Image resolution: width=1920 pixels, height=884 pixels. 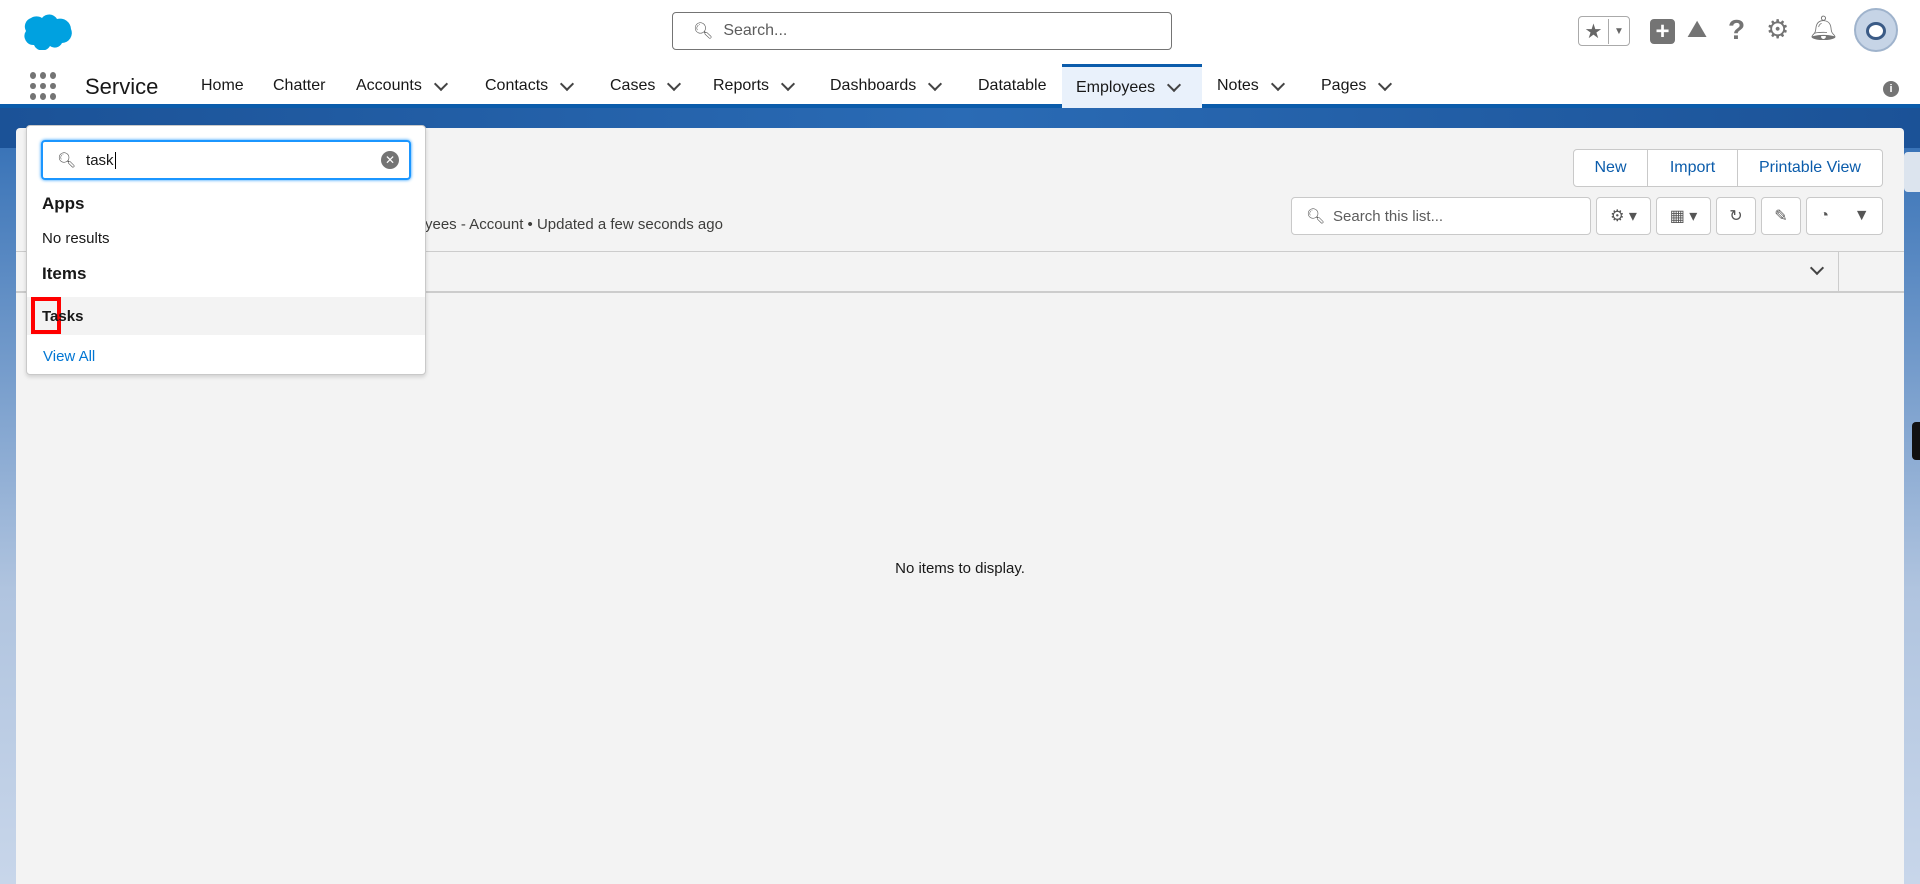 I want to click on gear-icon: ⚙ ▾, so click(x=1623, y=216).